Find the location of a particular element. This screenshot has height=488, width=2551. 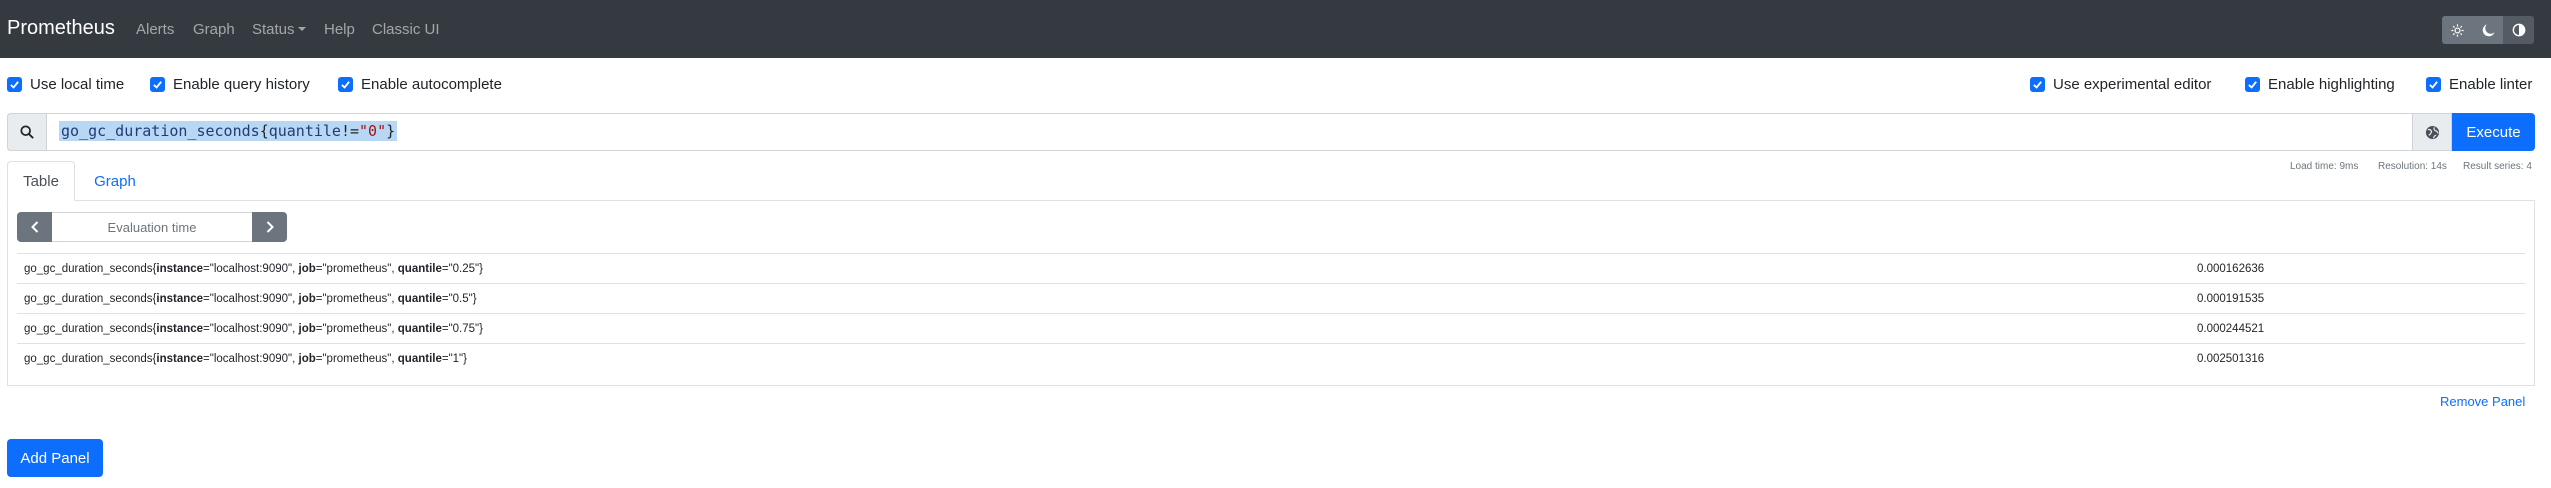

add-panel-button: Add Panel is located at coordinates (55, 458).